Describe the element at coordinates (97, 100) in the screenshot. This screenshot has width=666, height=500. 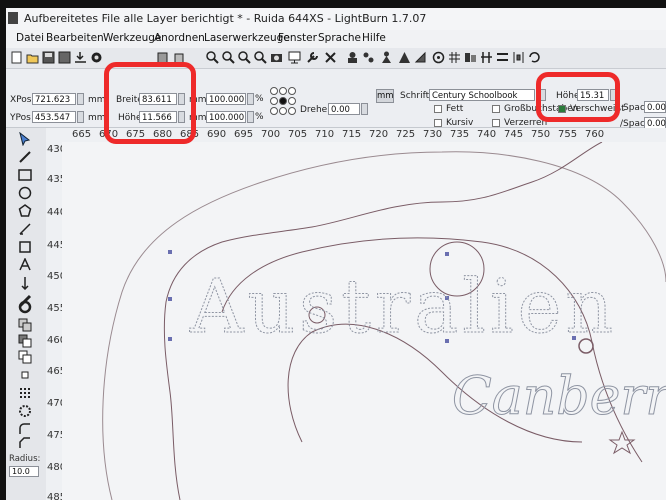
I see `xpos-unit: mm` at that location.